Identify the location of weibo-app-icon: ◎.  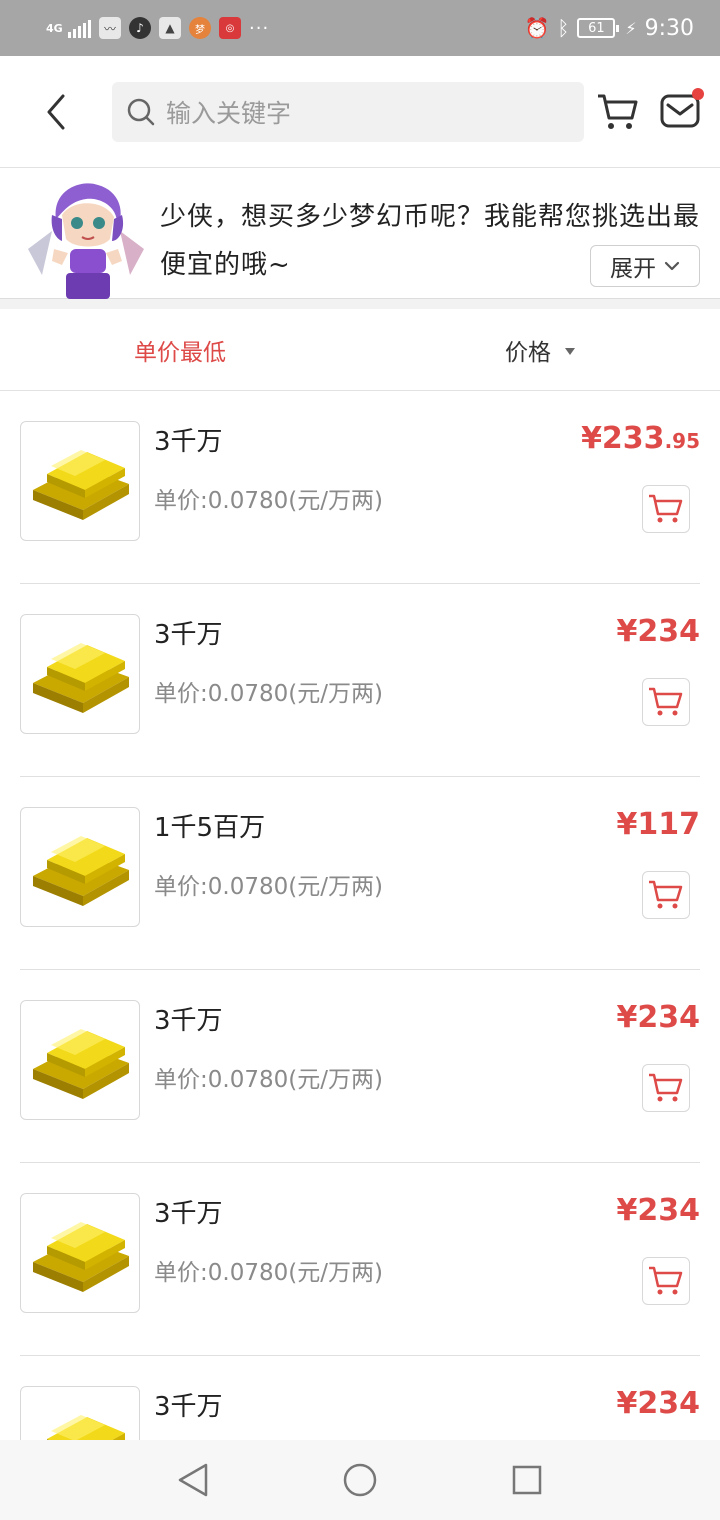
(230, 28).